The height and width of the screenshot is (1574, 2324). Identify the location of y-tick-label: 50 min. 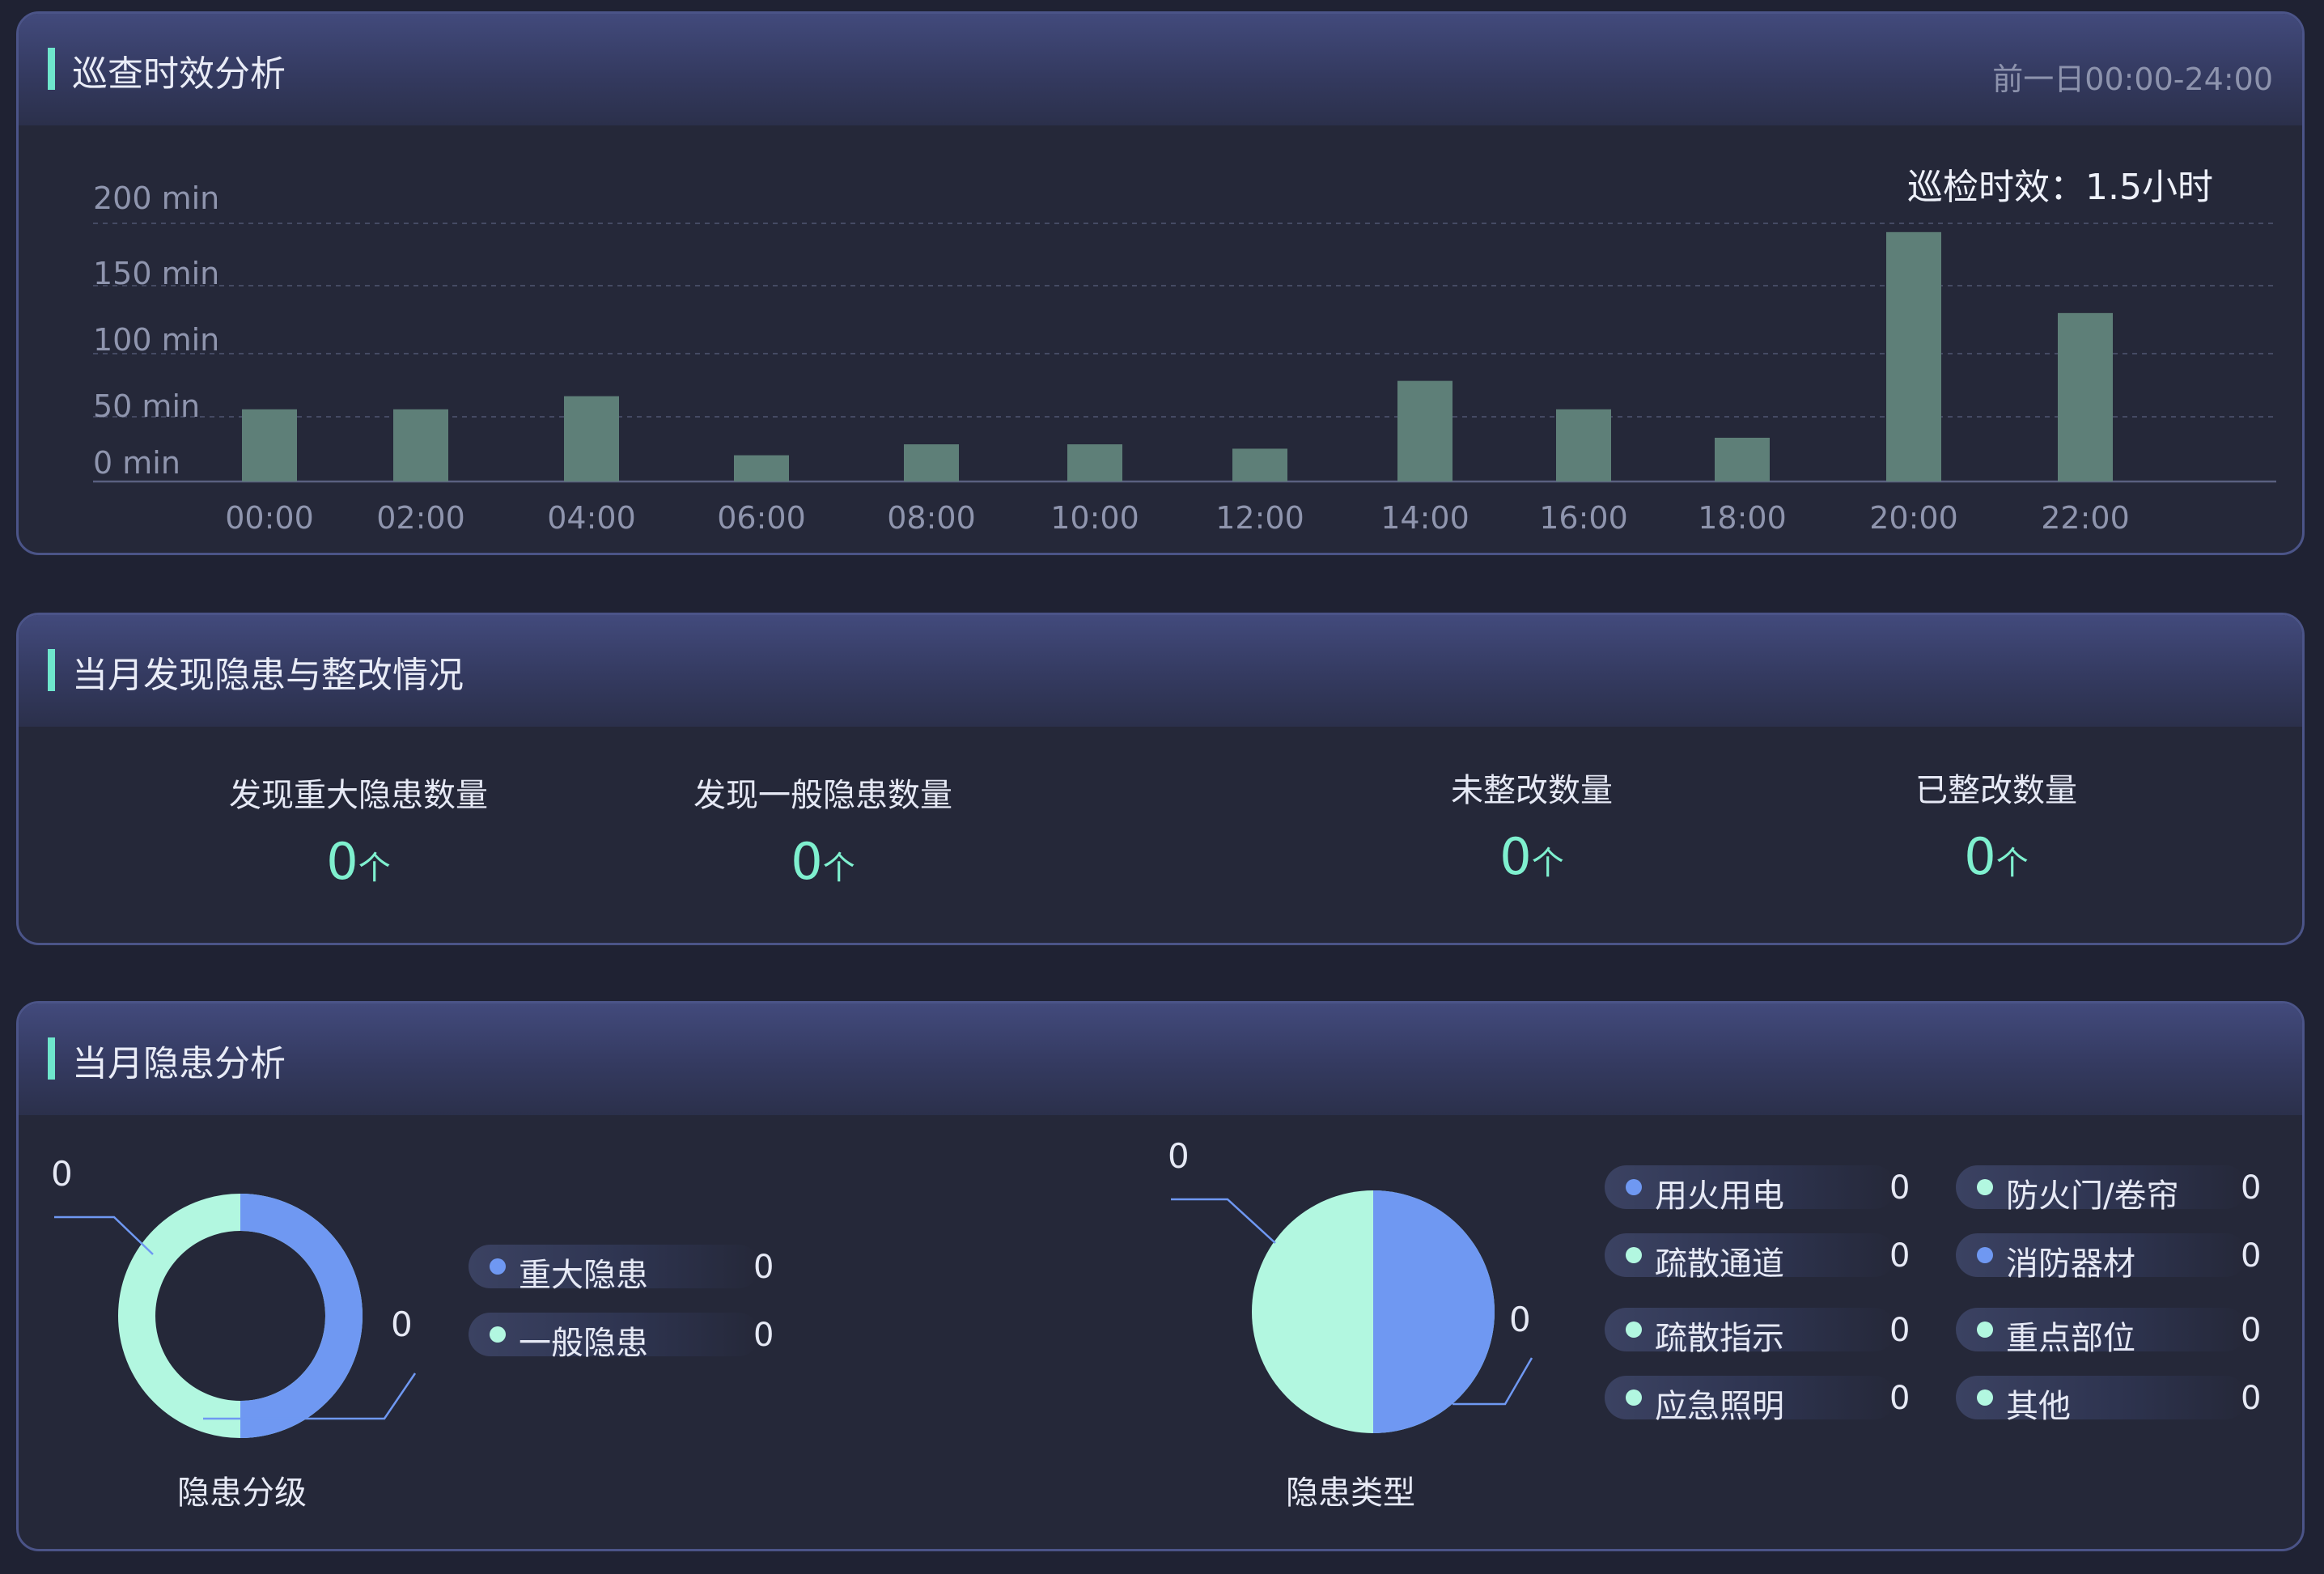
(147, 406).